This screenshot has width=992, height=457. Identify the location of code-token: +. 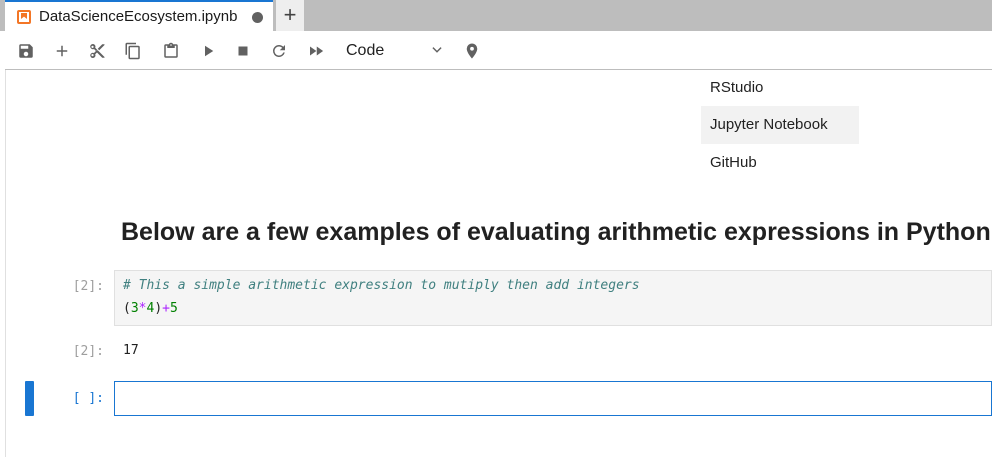
(166, 308).